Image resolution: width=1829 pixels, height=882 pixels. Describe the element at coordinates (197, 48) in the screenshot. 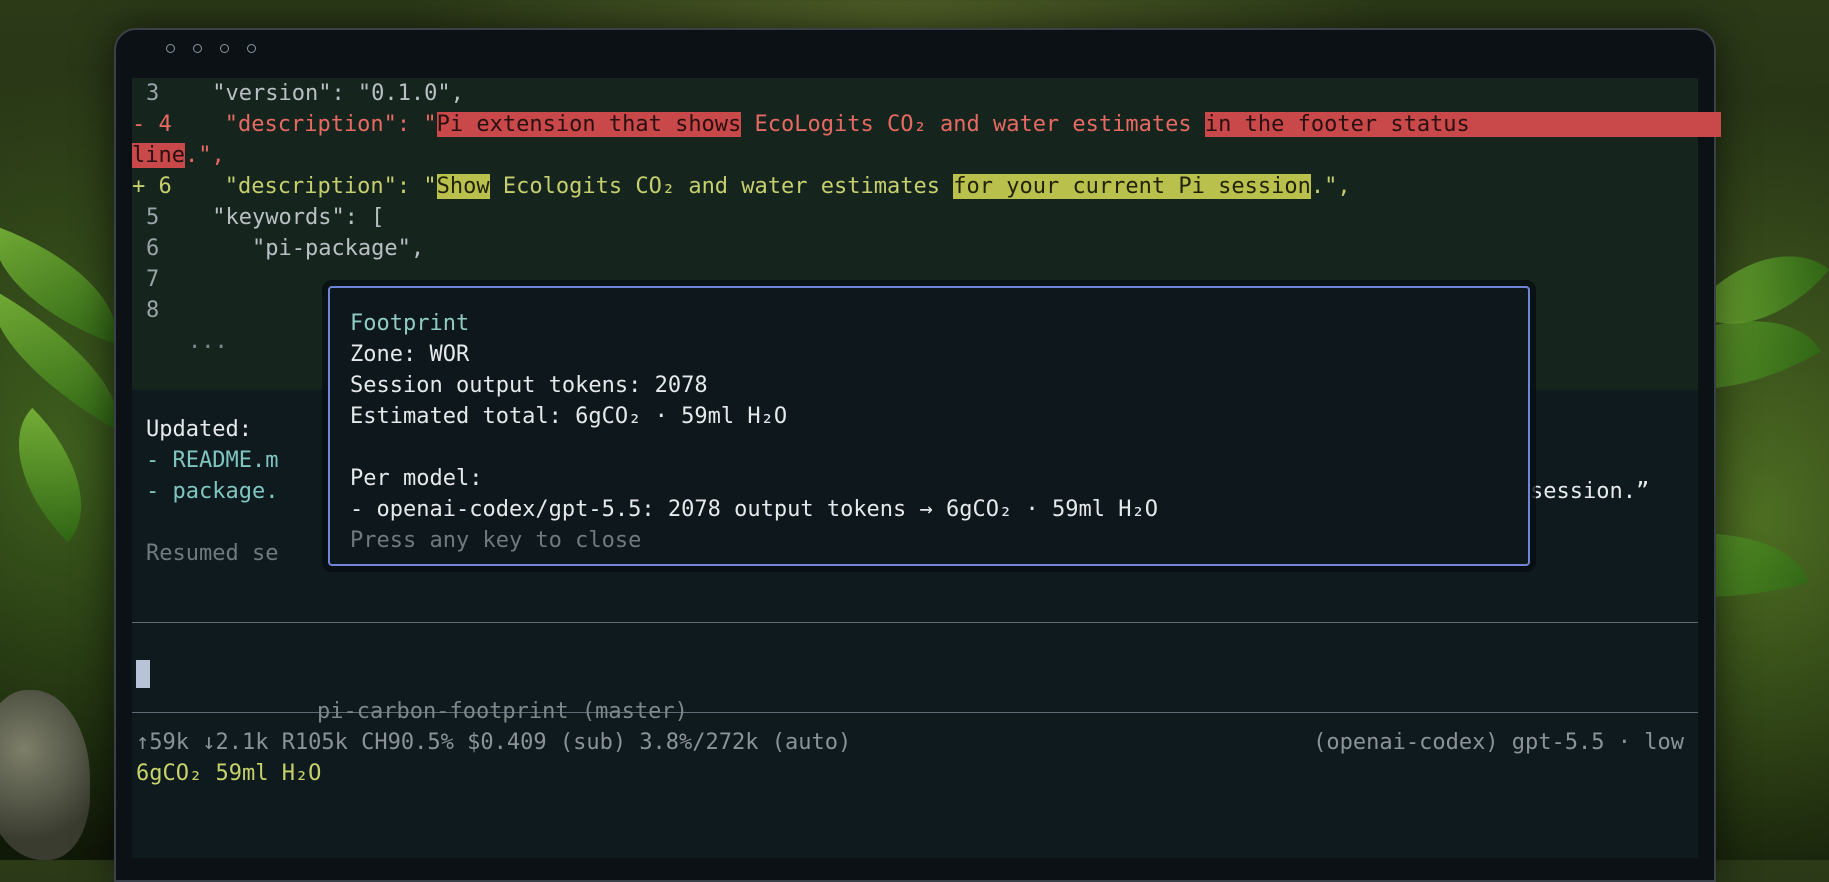

I see `minimize-icon` at that location.